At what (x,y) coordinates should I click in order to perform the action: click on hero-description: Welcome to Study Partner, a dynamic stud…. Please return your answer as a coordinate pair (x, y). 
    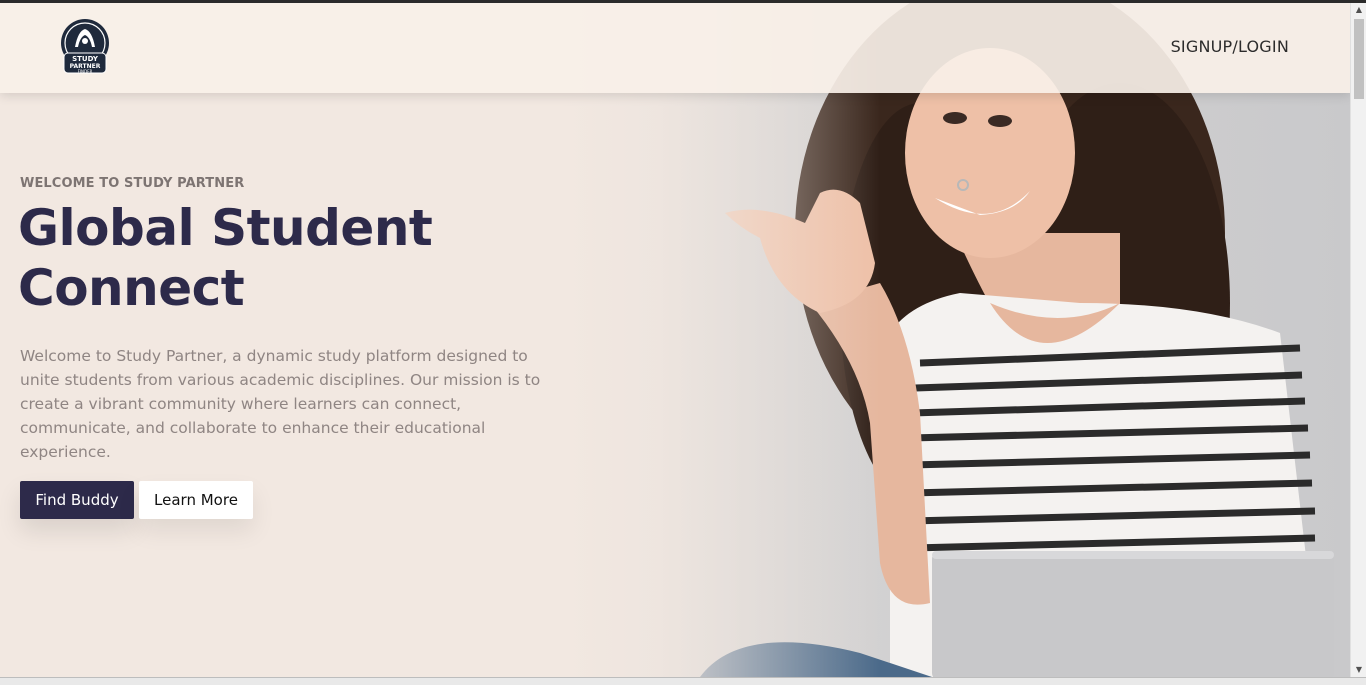
    Looking at the image, I should click on (280, 404).